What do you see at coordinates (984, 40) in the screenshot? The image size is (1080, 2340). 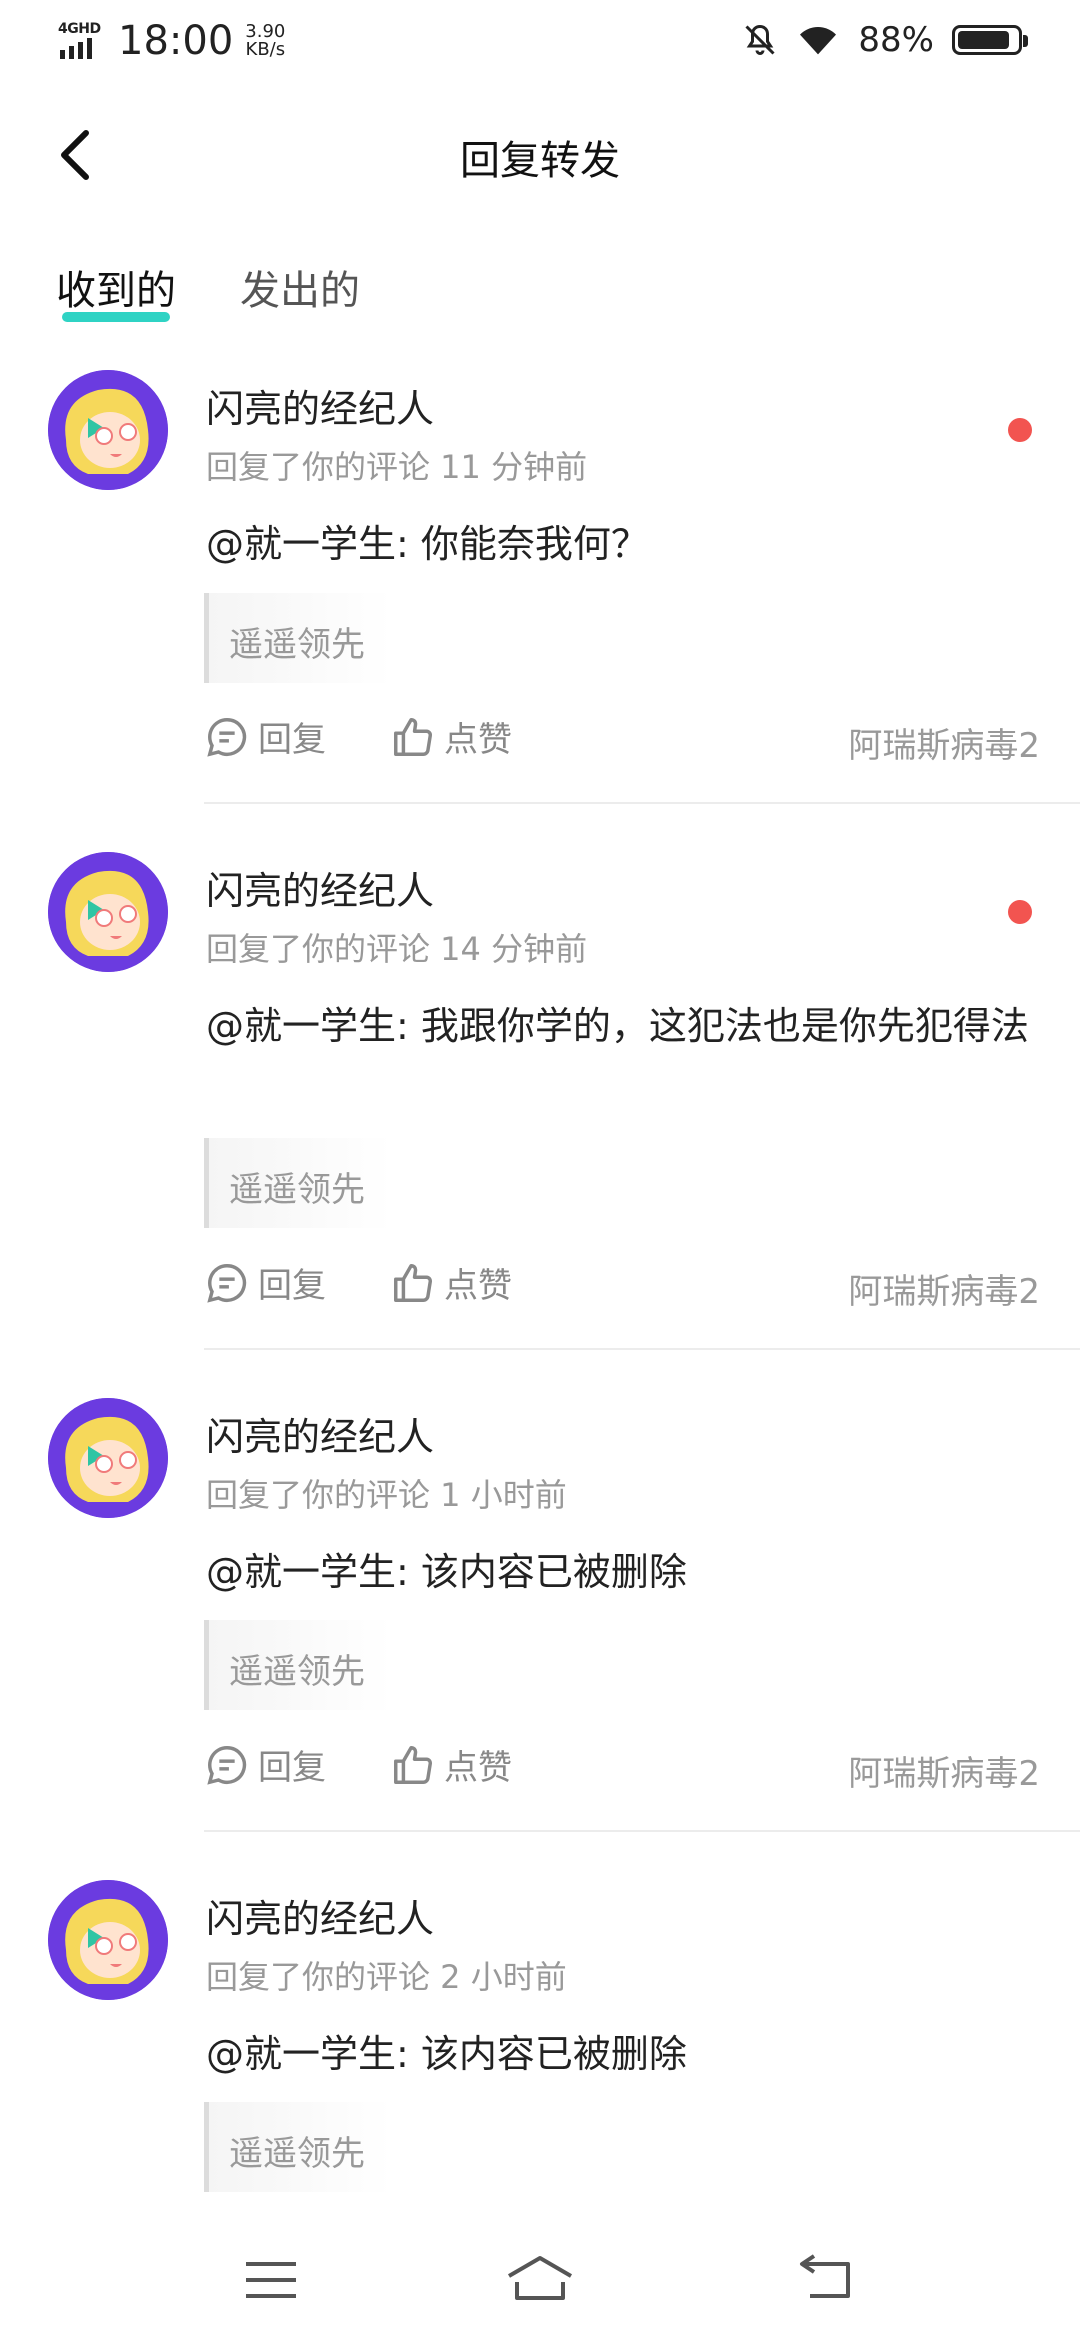 I see `battery-fill` at bounding box center [984, 40].